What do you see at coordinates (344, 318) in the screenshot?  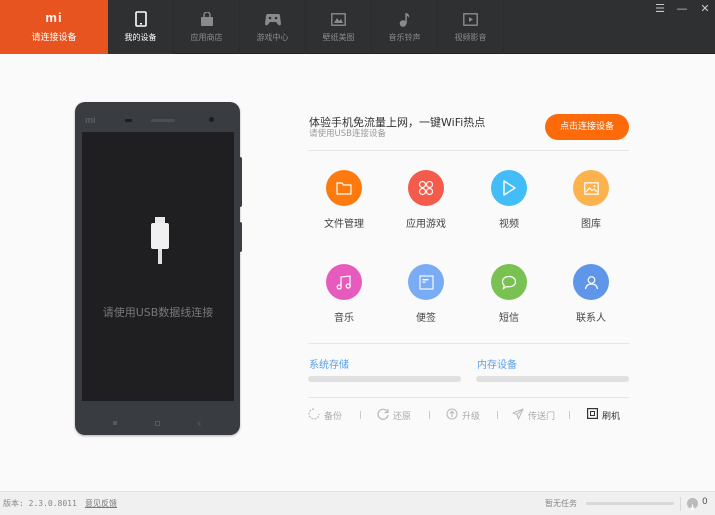 I see `app-label: 音乐` at bounding box center [344, 318].